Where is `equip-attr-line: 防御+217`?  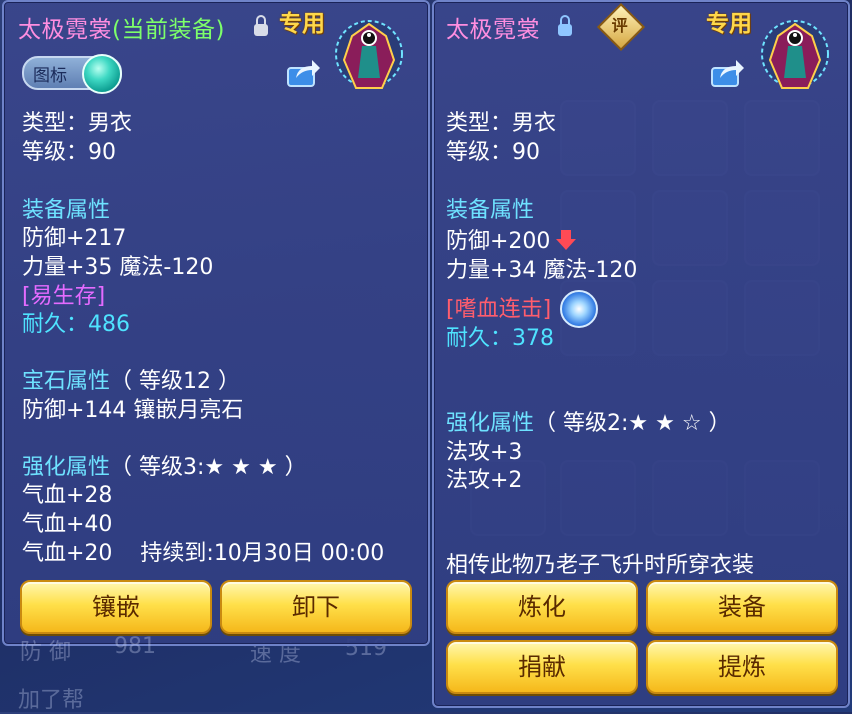 equip-attr-line: 防御+217 is located at coordinates (74, 238).